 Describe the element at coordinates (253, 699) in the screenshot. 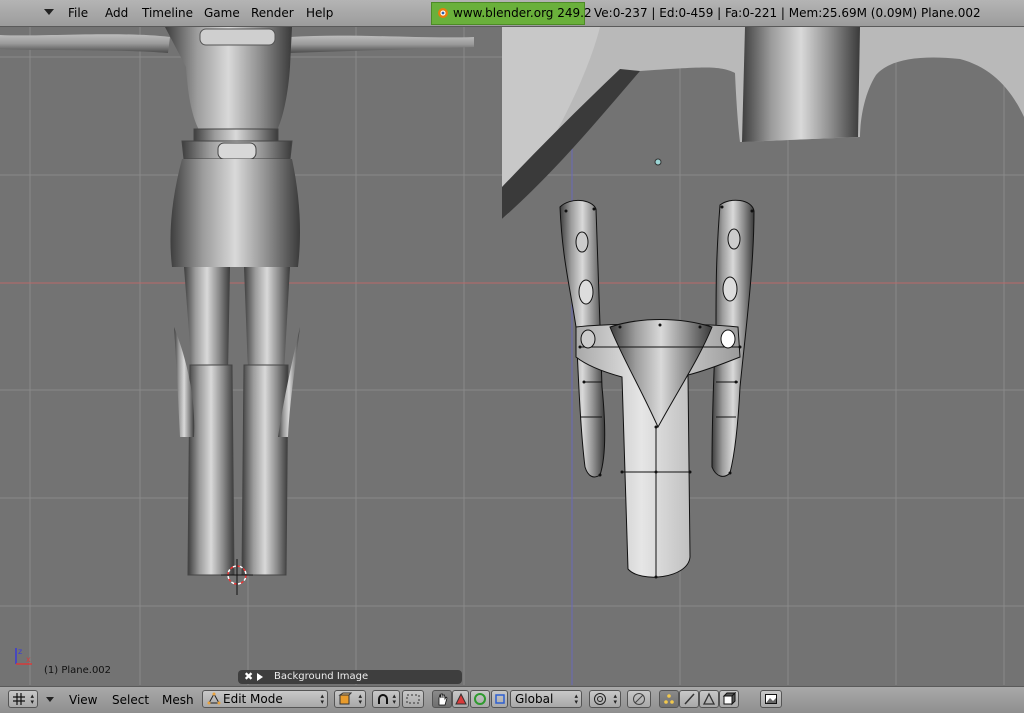

I see `mode-label: Edit Mode` at that location.